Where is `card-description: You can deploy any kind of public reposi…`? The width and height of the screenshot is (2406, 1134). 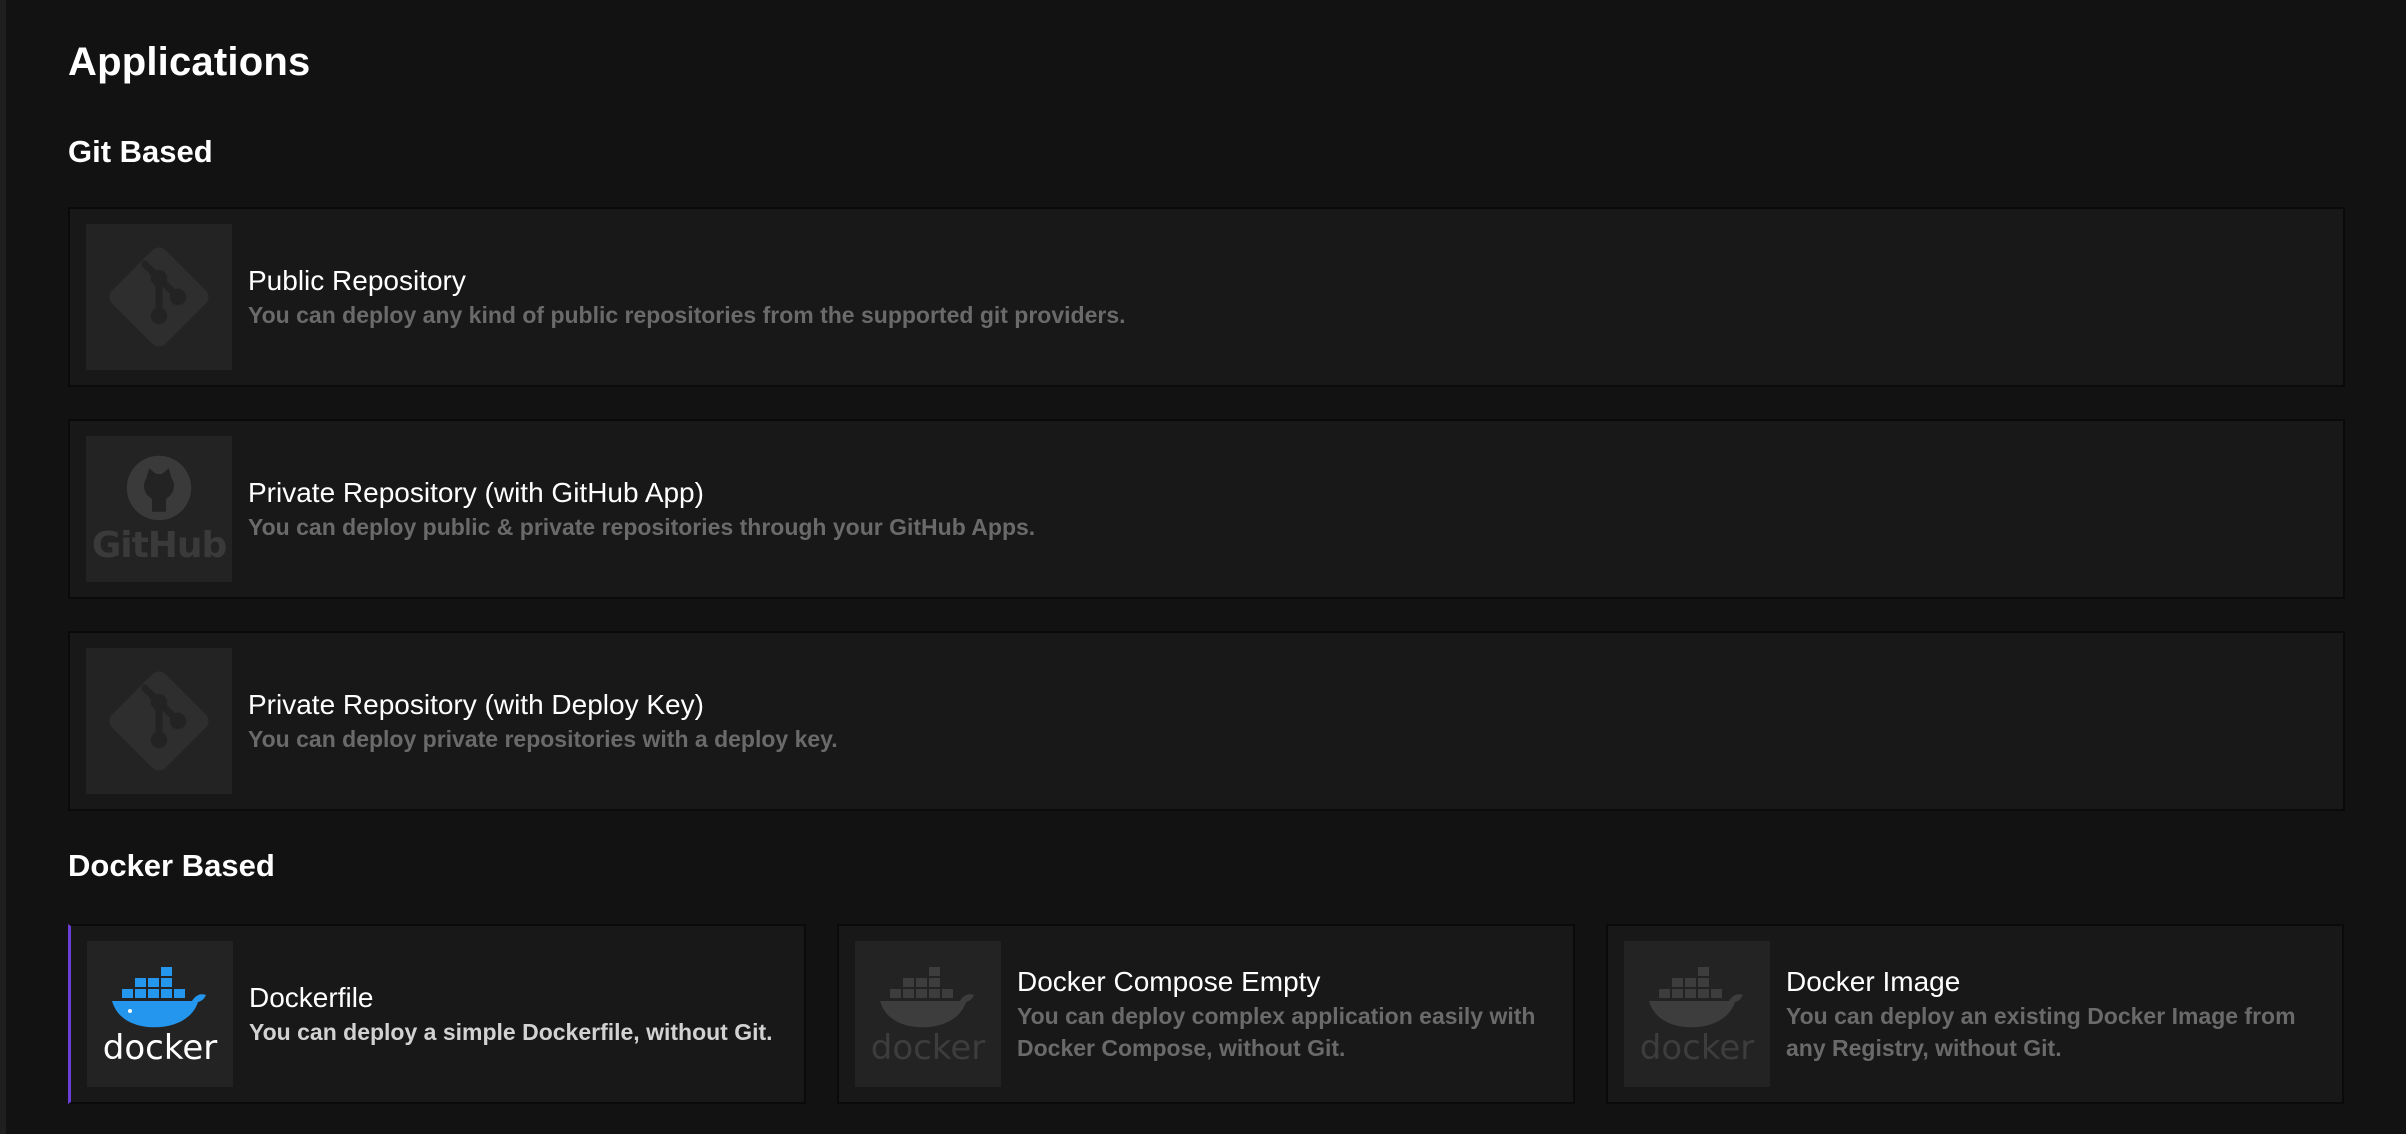
card-description: You can deploy any kind of public reposi… is located at coordinates (687, 315).